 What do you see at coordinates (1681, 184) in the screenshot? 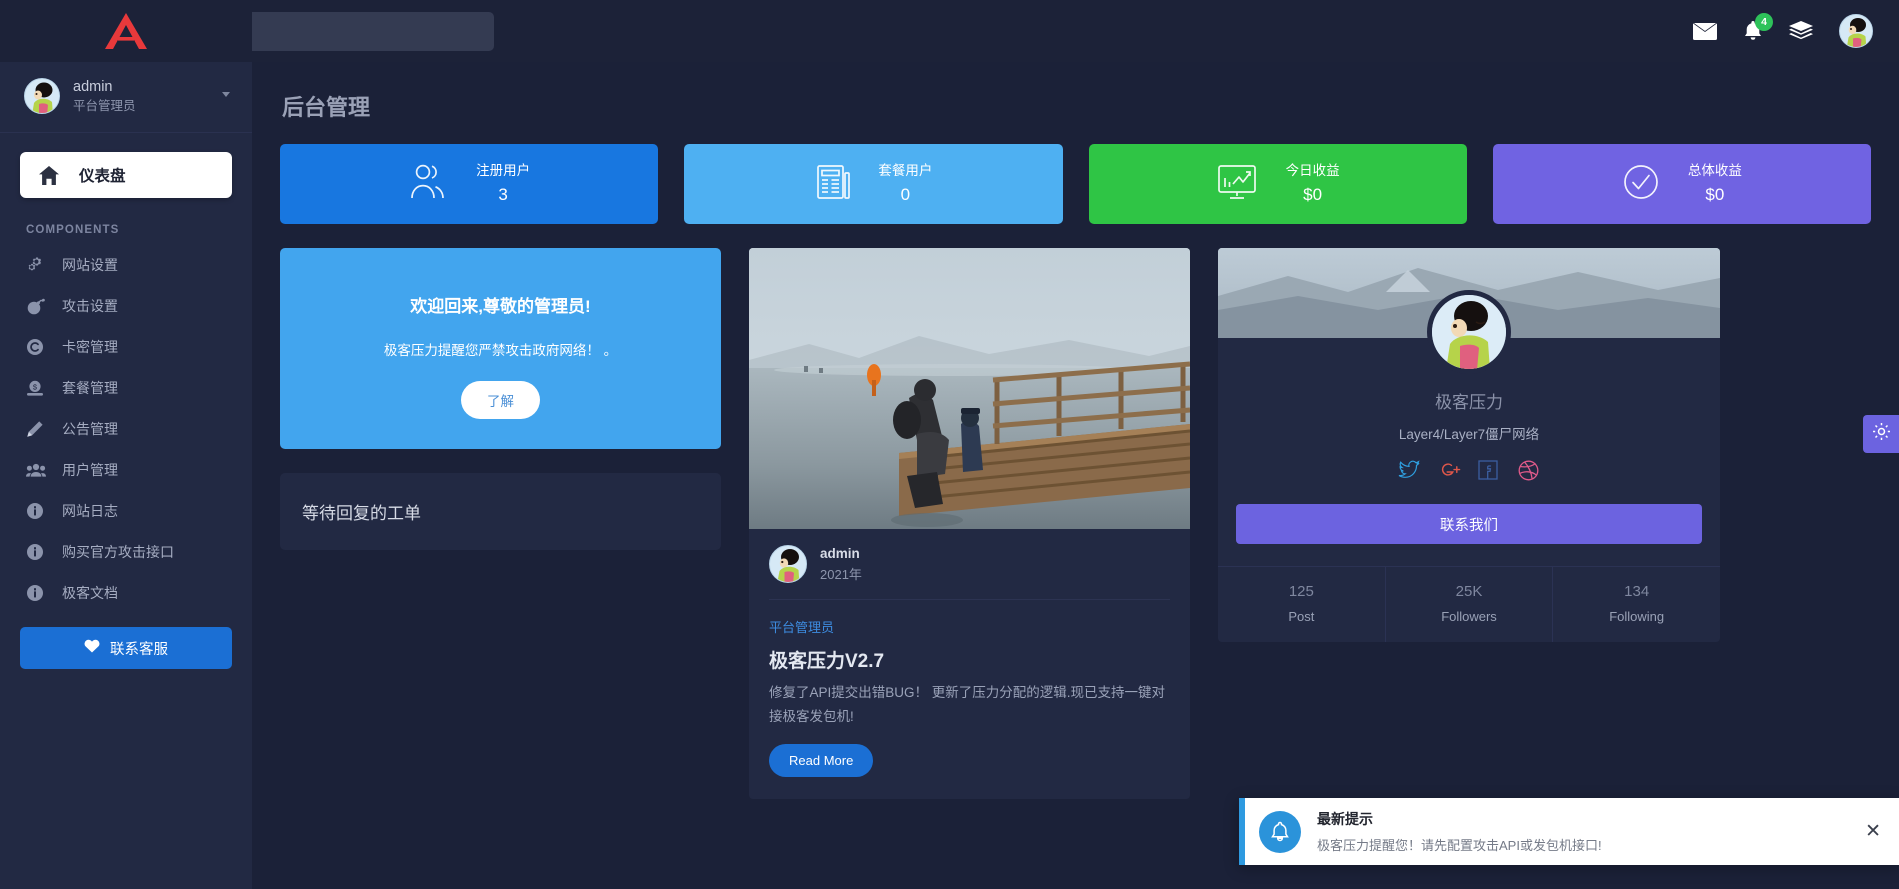
I see `stat-card-total-income: 总体收益 $0` at bounding box center [1681, 184].